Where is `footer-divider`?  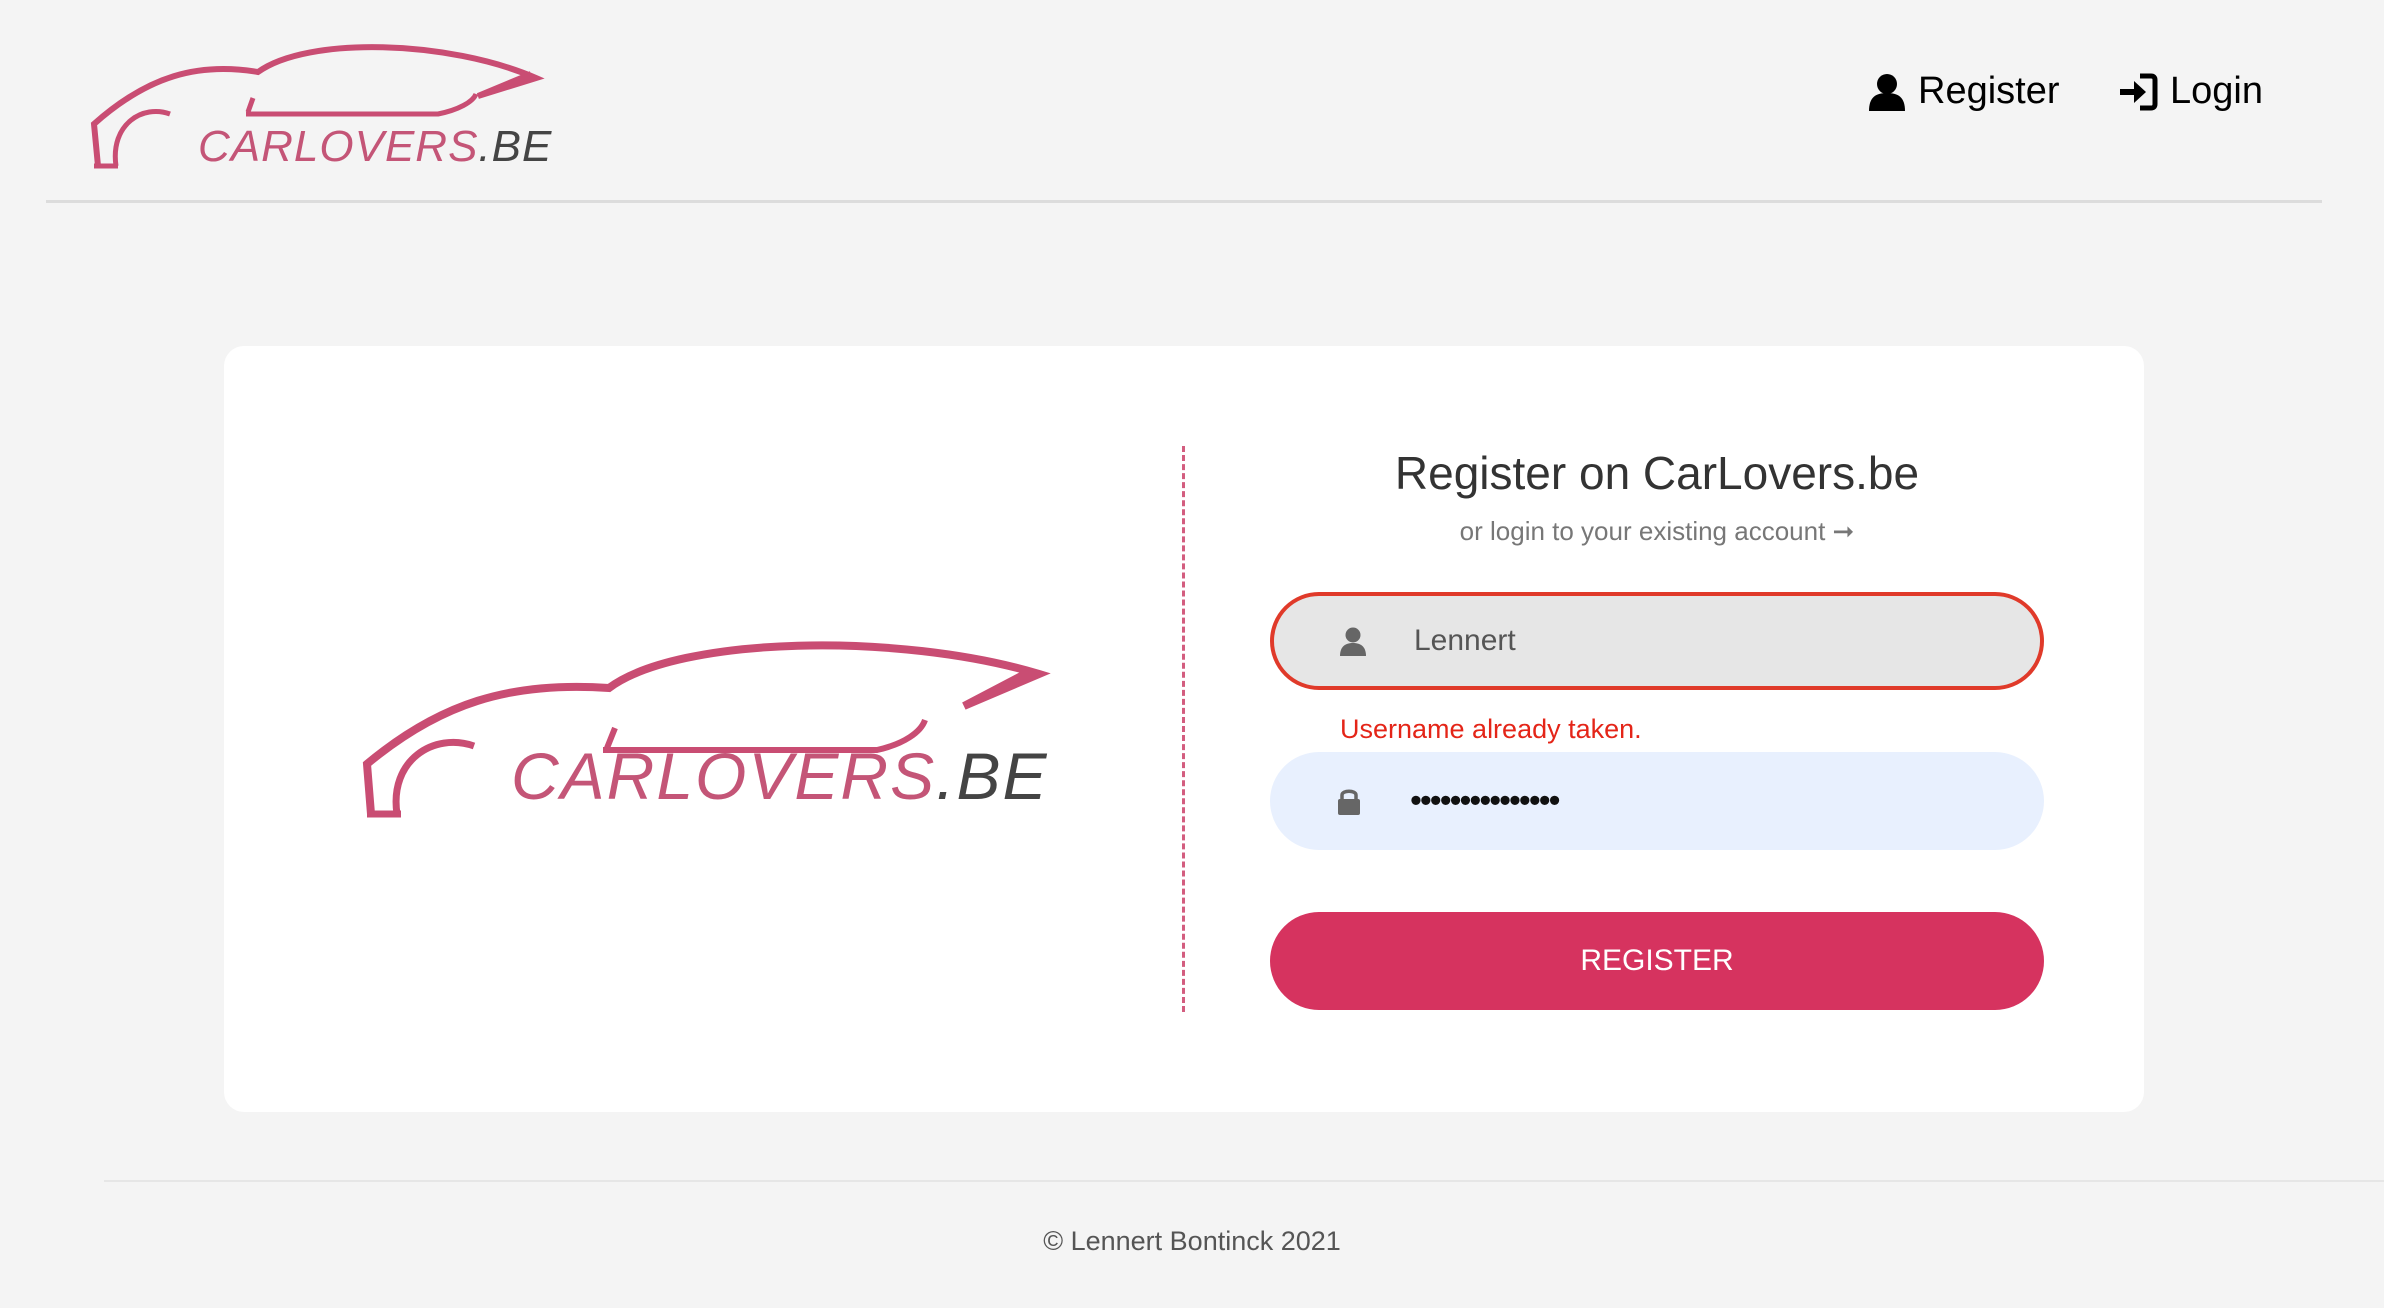
footer-divider is located at coordinates (1244, 1181).